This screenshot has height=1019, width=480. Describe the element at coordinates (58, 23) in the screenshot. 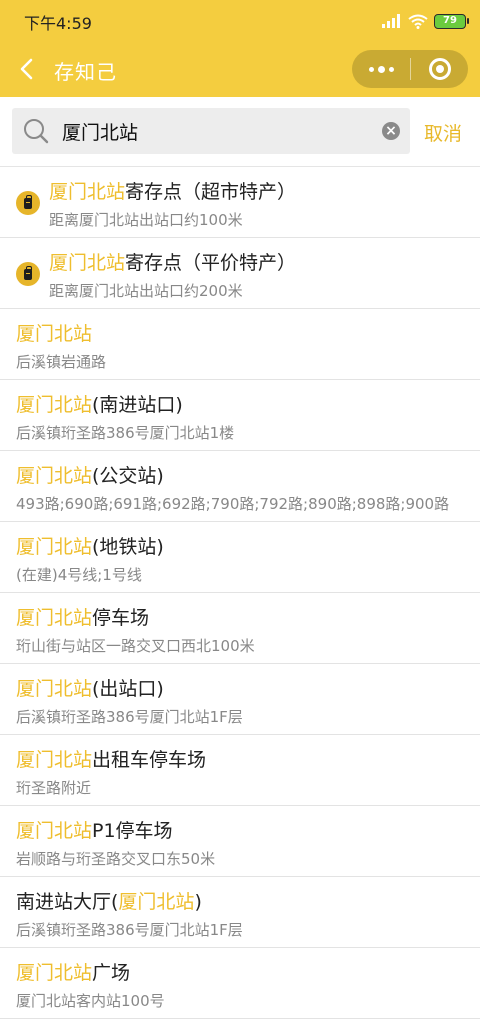

I see `status-time: 下午4:59` at that location.